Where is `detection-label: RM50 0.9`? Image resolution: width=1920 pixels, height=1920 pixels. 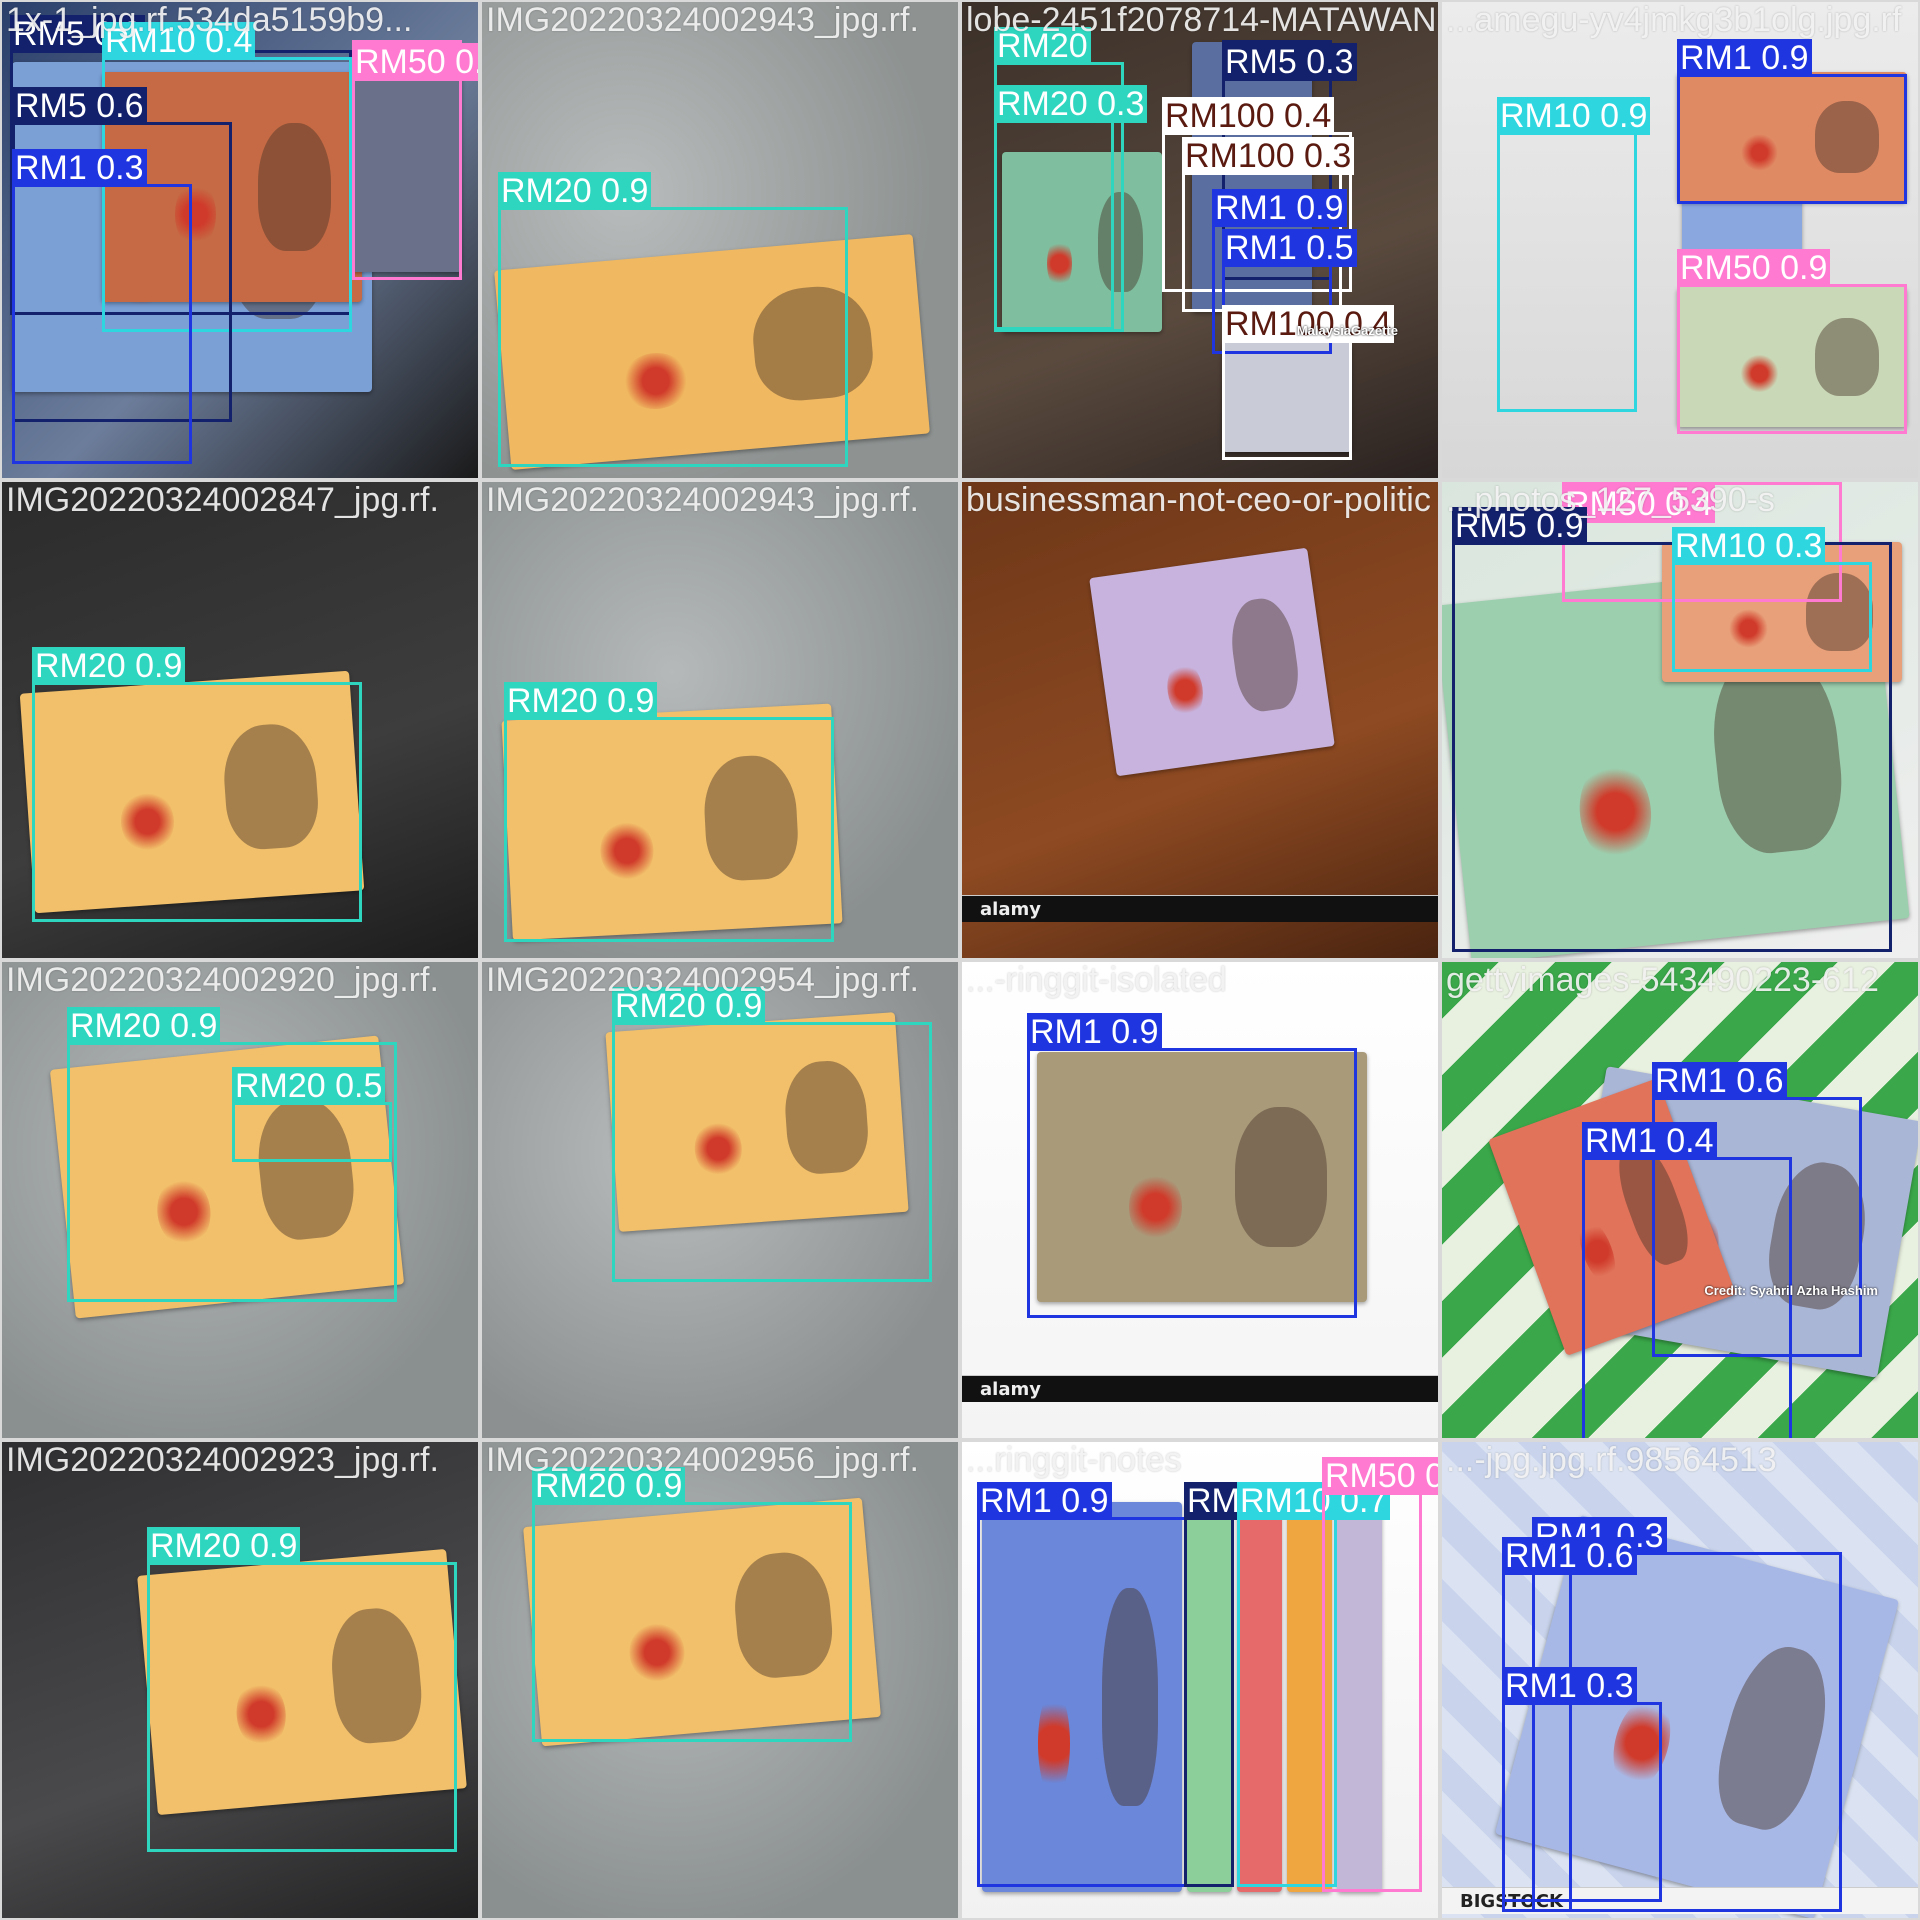
detection-label: RM50 0.9 is located at coordinates (1754, 268).